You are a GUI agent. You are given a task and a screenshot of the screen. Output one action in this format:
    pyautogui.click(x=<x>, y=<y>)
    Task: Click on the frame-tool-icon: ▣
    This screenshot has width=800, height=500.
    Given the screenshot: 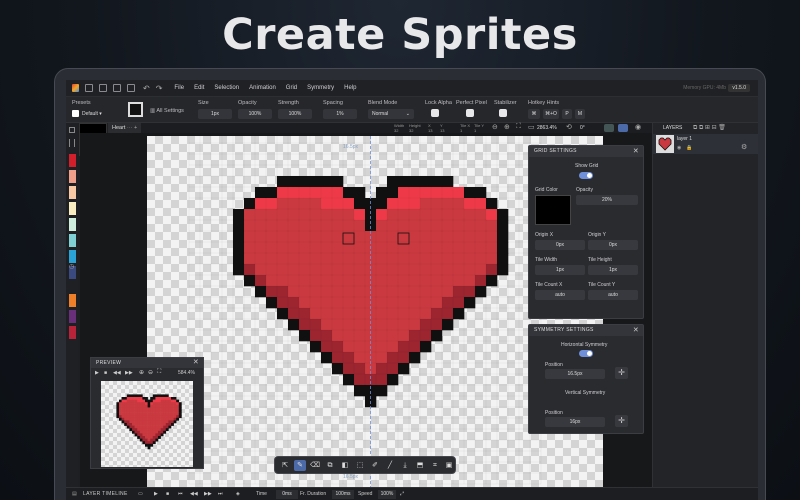 What is the action you would take?
    pyautogui.click(x=449, y=465)
    